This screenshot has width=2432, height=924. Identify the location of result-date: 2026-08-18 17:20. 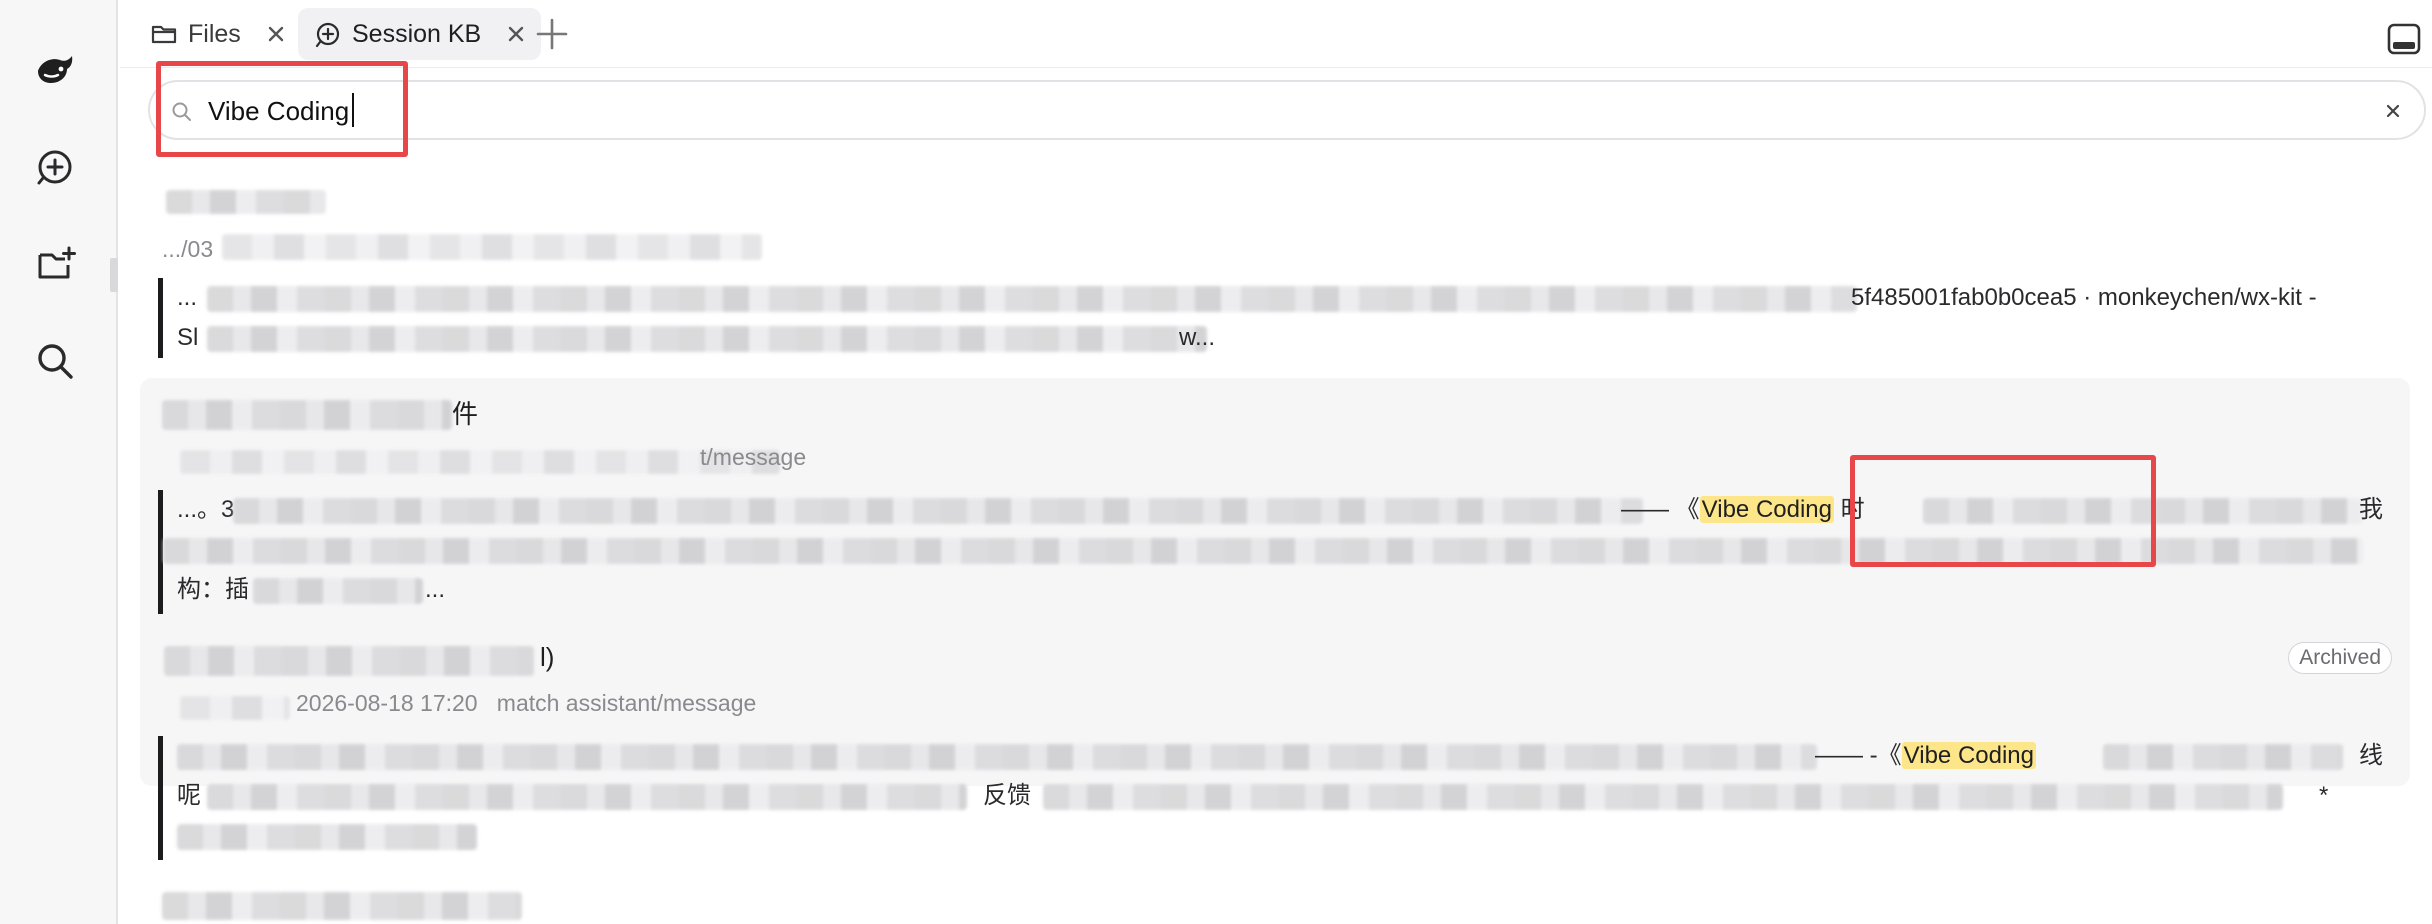
(387, 703).